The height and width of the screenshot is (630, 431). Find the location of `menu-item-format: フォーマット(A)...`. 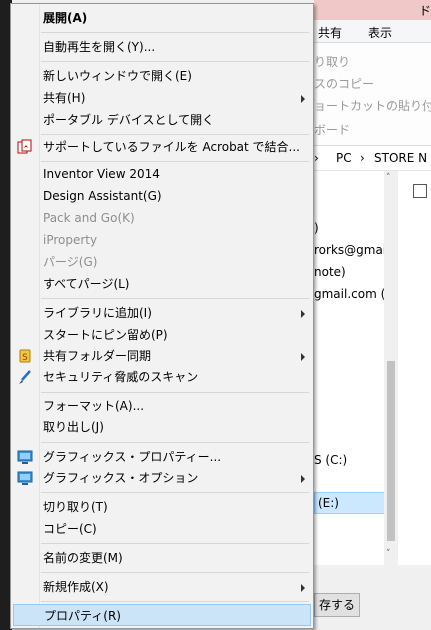

menu-item-format: フォーマット(A)... is located at coordinates (162, 406).